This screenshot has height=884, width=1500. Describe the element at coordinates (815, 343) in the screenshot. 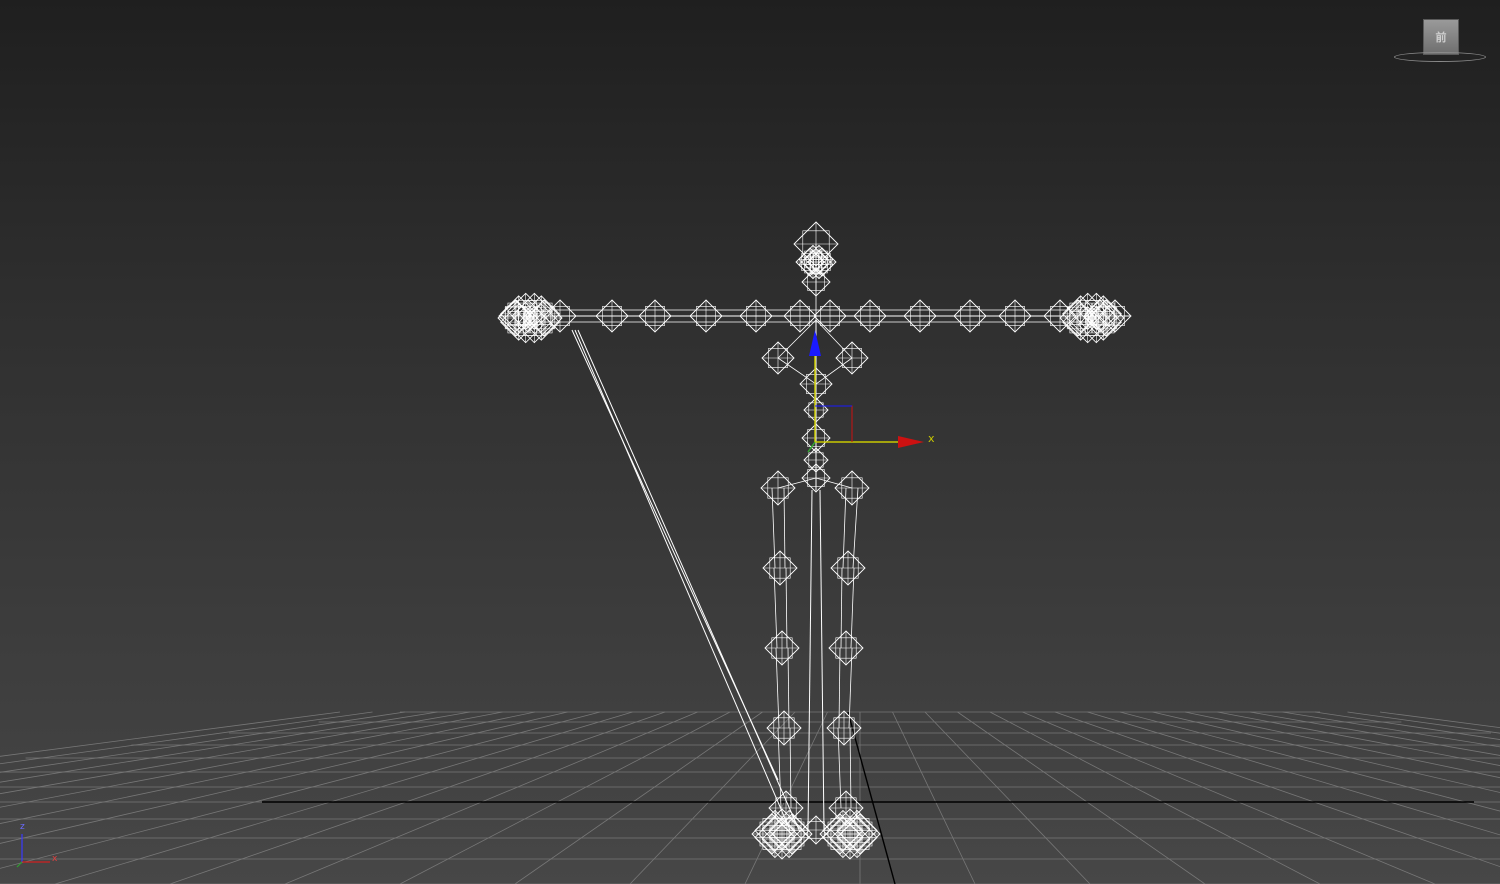

I see `gizmo-z-arrow` at that location.